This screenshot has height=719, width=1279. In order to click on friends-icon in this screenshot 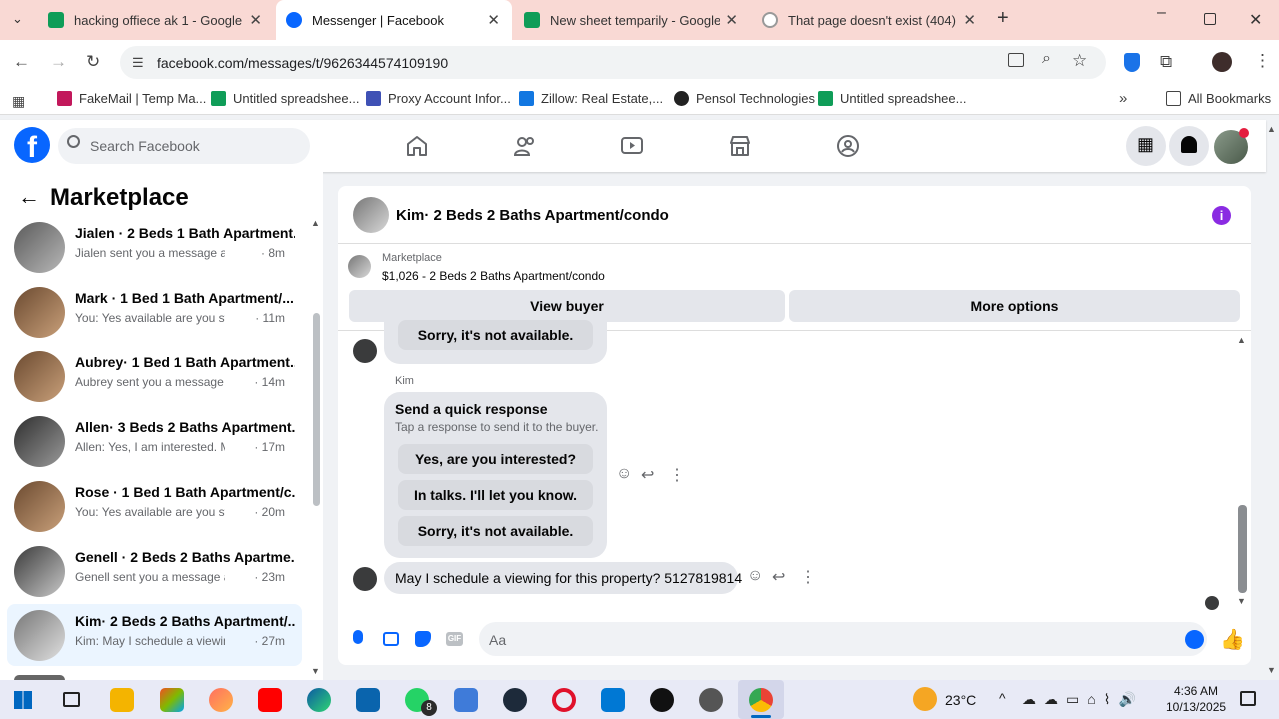, I will do `click(525, 146)`.